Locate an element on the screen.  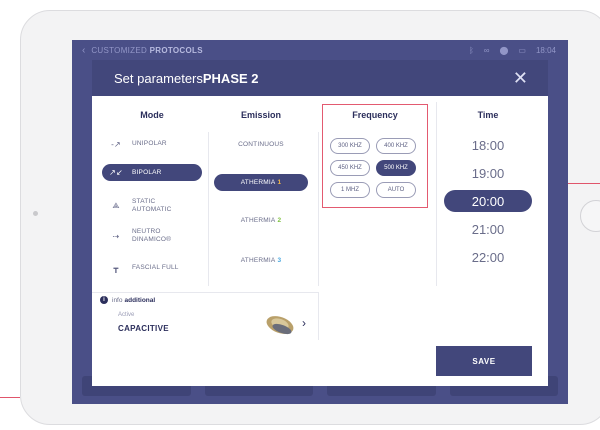
frequency-option-300khz: 300 KHZ is located at coordinates (350, 146).